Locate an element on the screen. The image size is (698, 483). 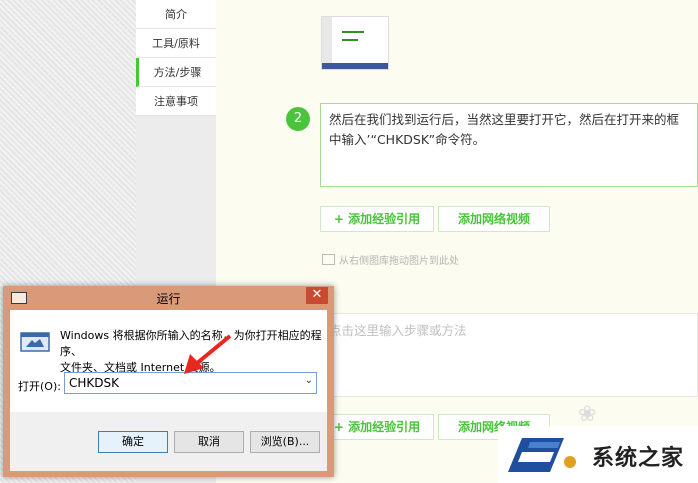
sidebar-item-intro: 简介 is located at coordinates (176, 14).